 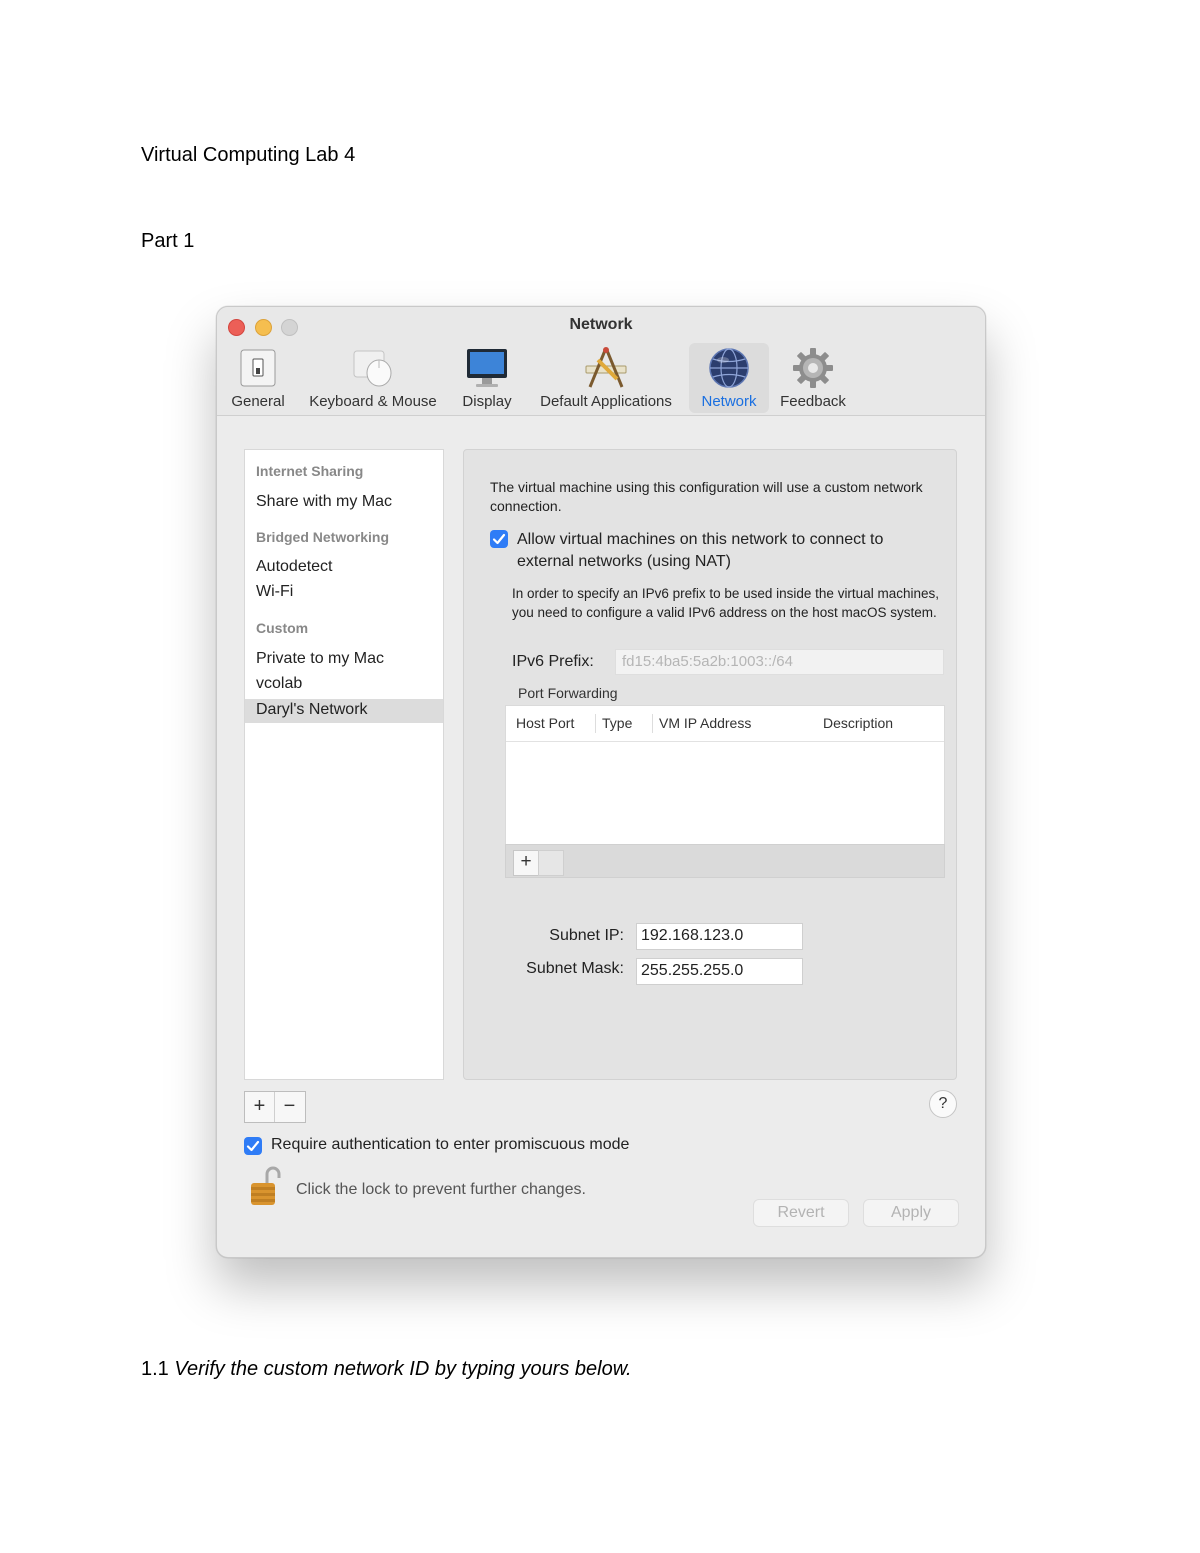 I want to click on sidebar-item-vcolab: vcolab, so click(x=344, y=685).